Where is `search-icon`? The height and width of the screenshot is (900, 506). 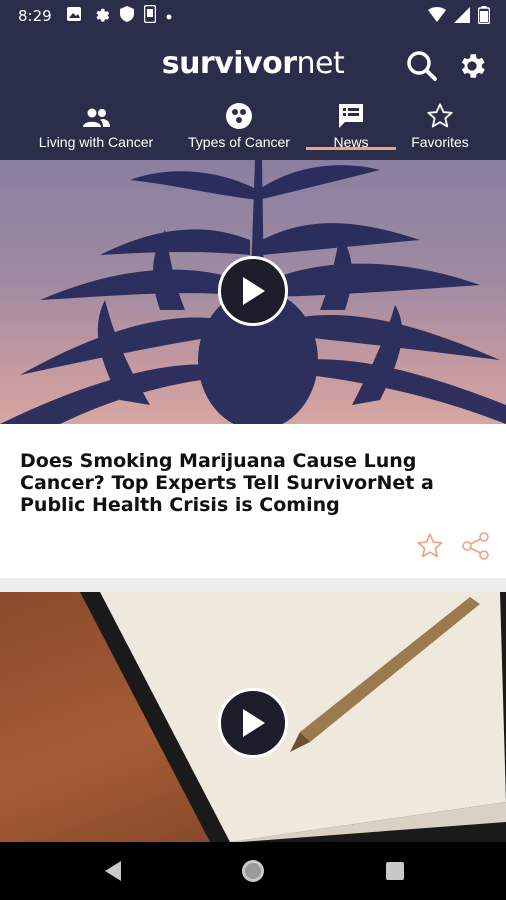
search-icon is located at coordinates (422, 66).